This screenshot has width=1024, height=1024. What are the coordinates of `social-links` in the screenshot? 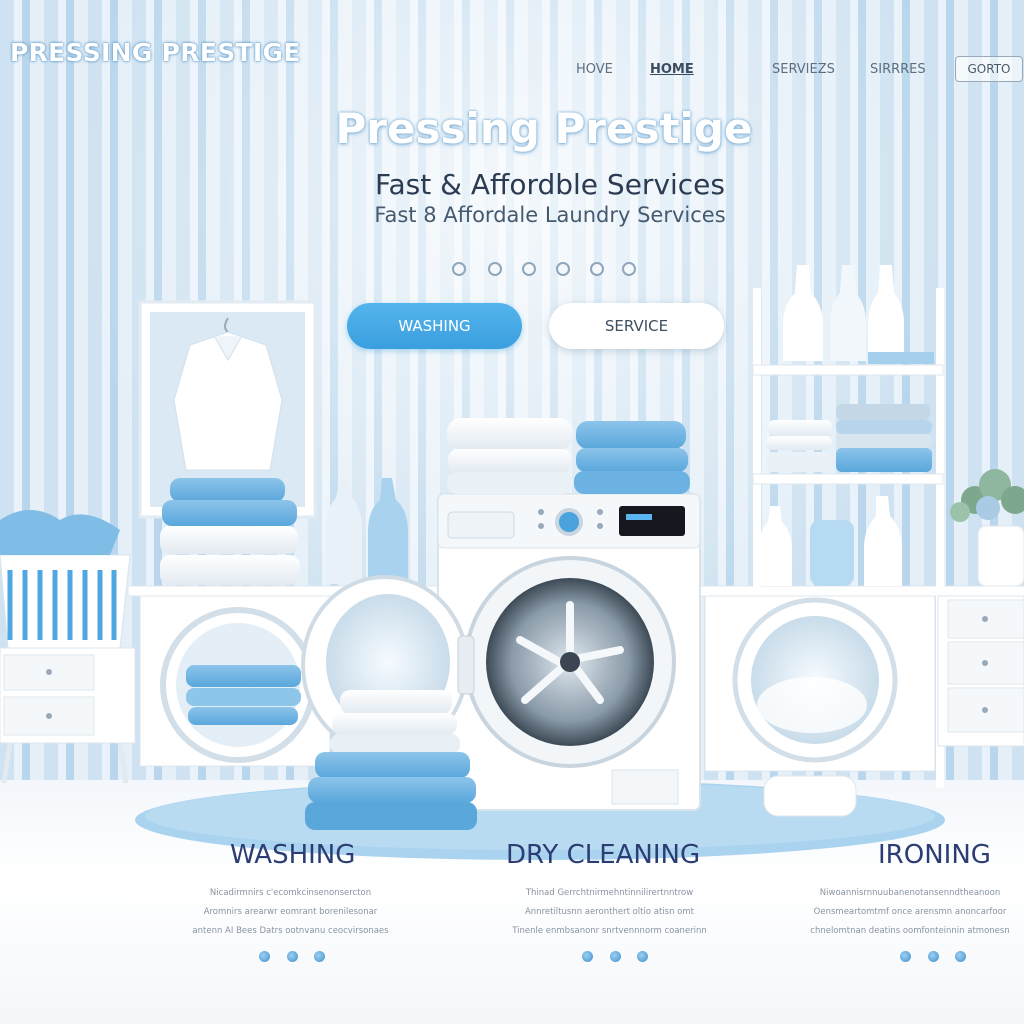 It's located at (547, 271).